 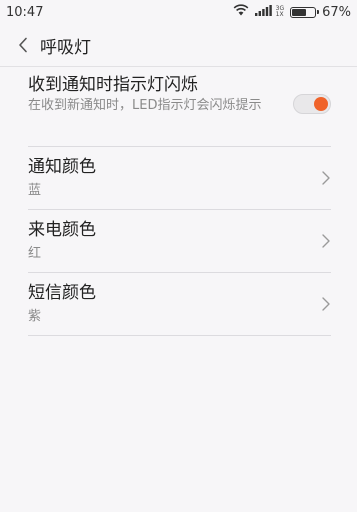 What do you see at coordinates (299, 12) in the screenshot?
I see `battery-fill` at bounding box center [299, 12].